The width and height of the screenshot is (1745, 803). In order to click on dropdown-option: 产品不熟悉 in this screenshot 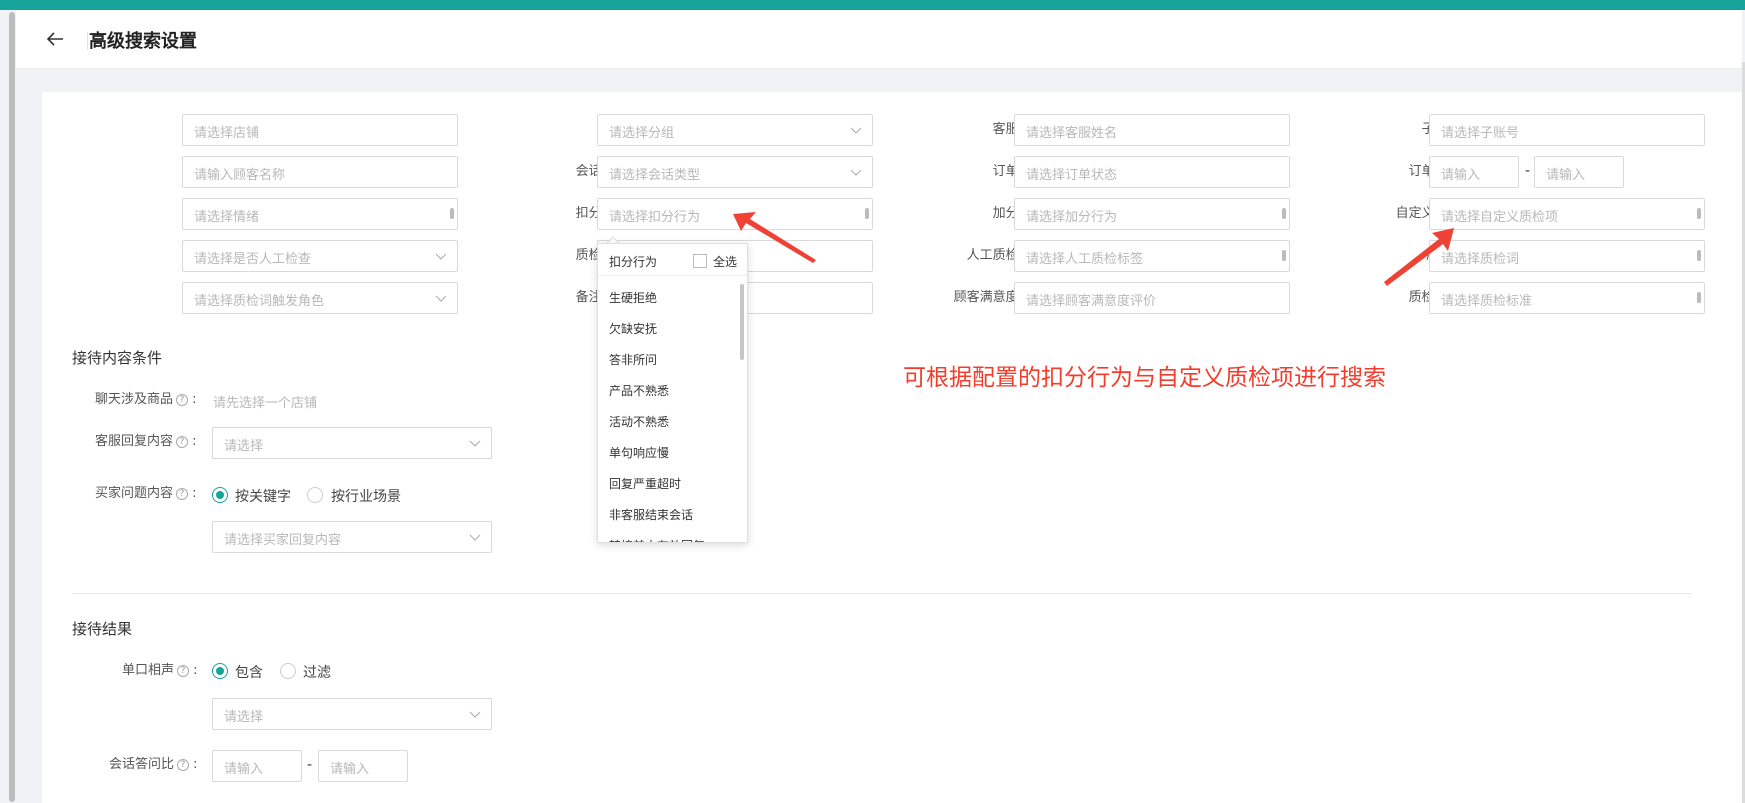, I will do `click(639, 390)`.